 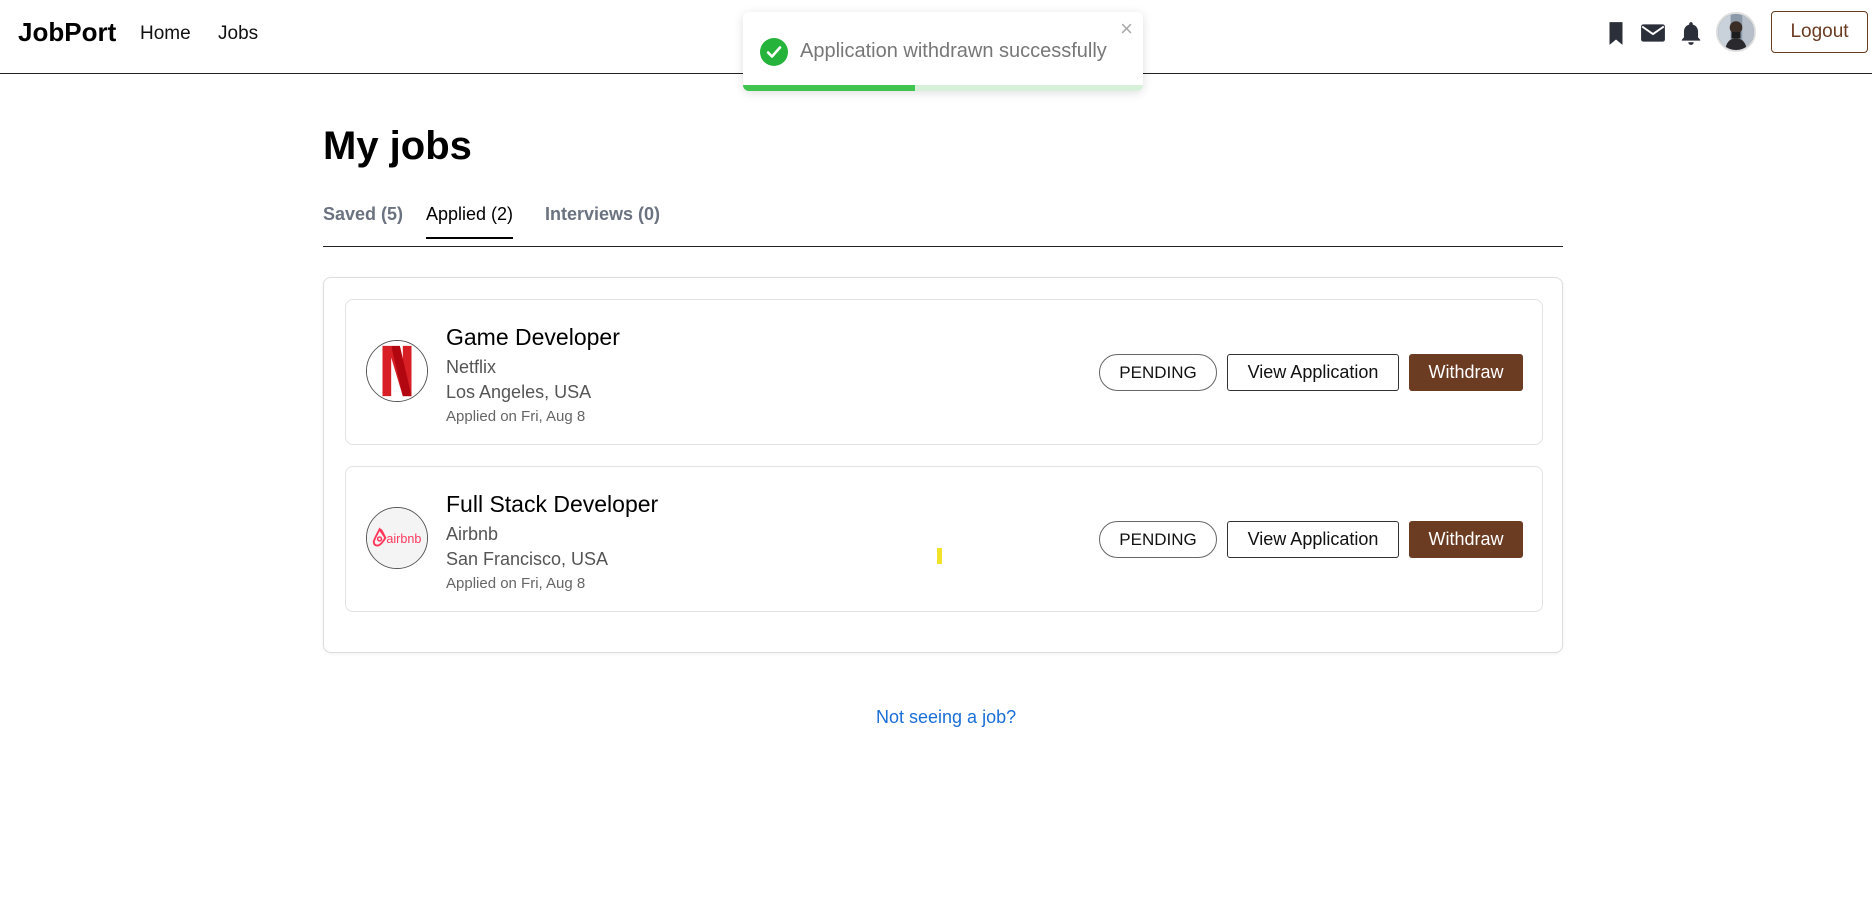 I want to click on user-avatar, so click(x=1736, y=32).